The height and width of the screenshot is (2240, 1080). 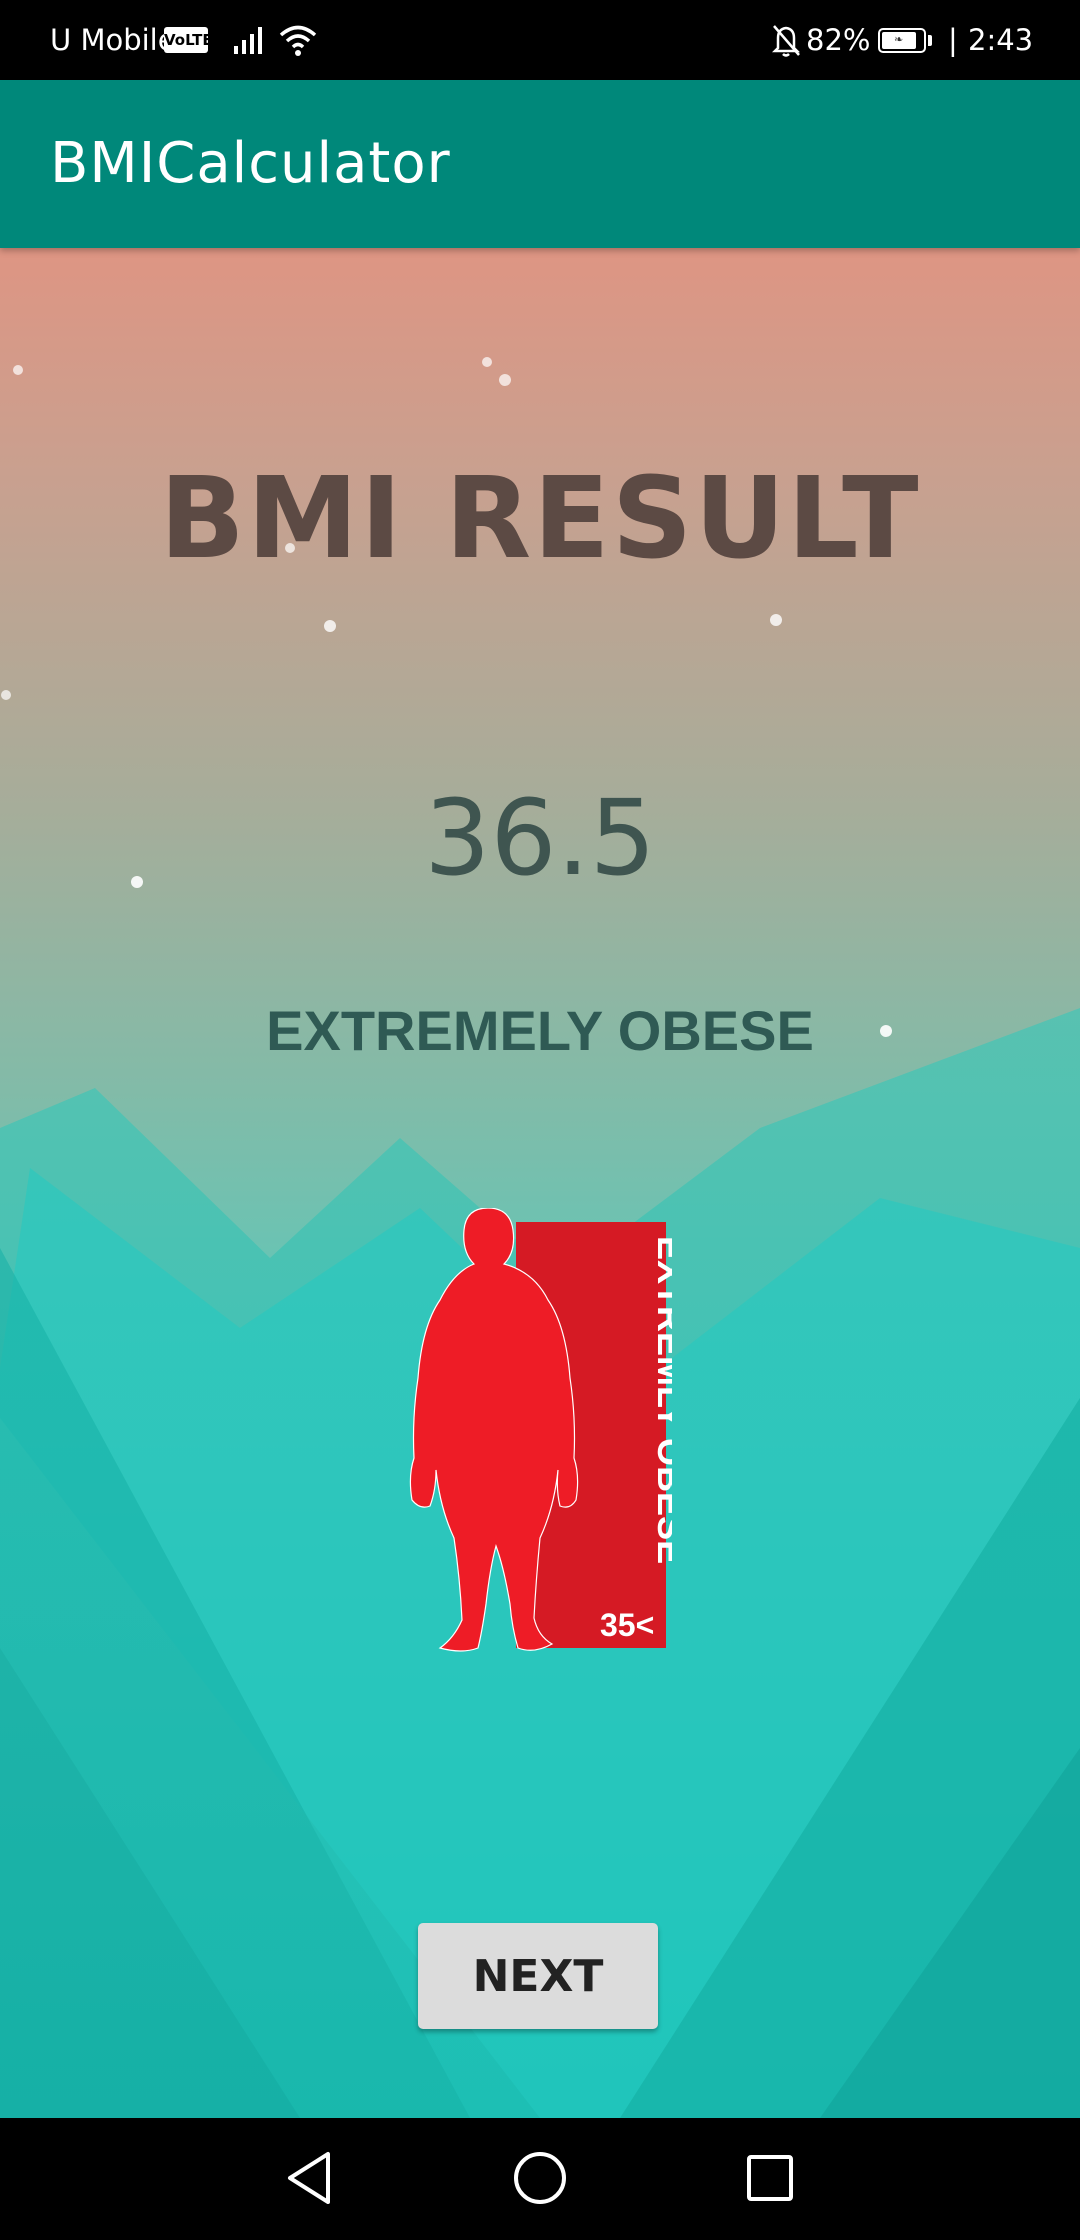 What do you see at coordinates (298, 40) in the screenshot?
I see `wifi-icon` at bounding box center [298, 40].